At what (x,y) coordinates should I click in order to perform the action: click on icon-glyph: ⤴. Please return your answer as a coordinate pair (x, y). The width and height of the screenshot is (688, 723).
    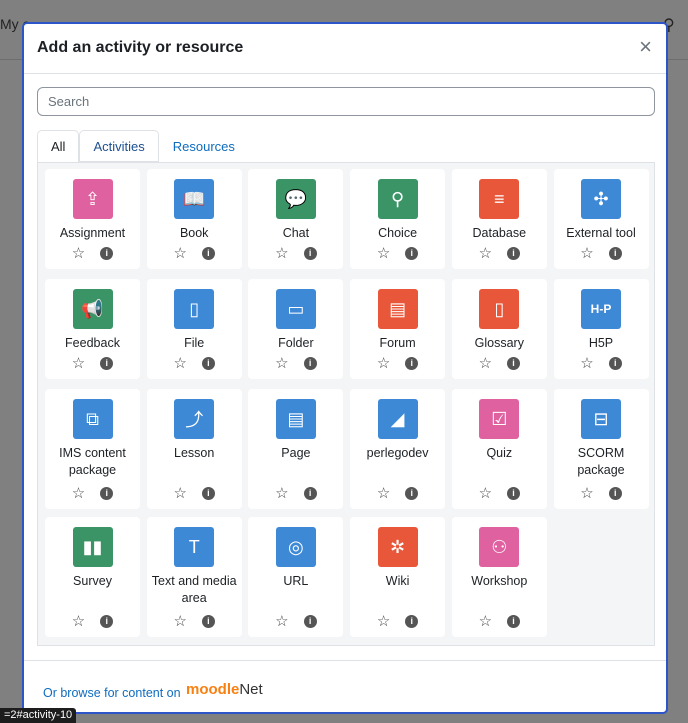
    Looking at the image, I should click on (194, 420).